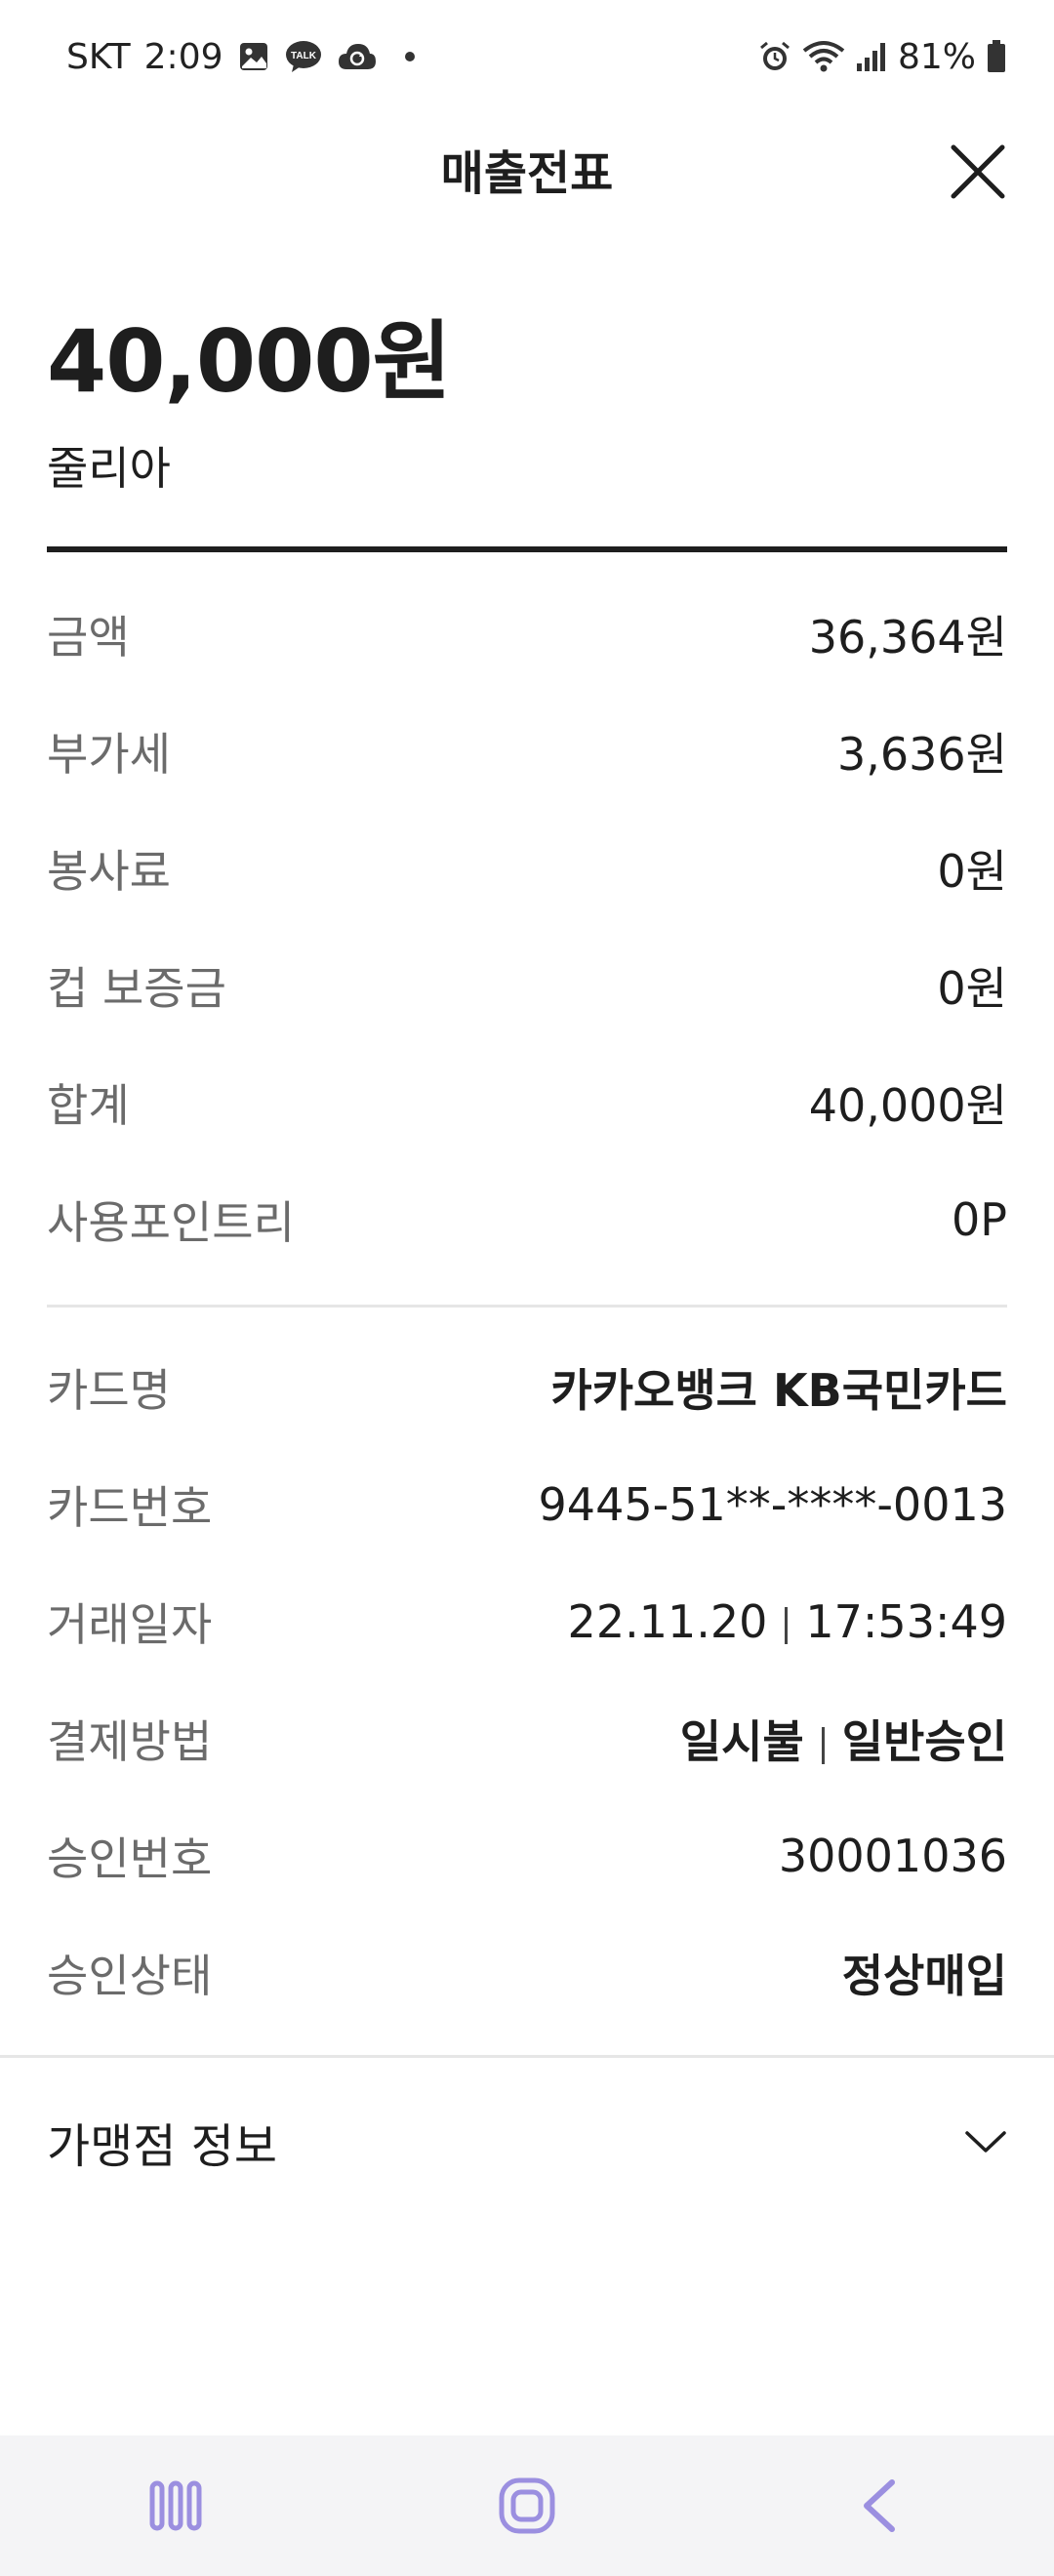 This screenshot has width=1054, height=2576. What do you see at coordinates (527, 549) in the screenshot?
I see `summary-divider` at bounding box center [527, 549].